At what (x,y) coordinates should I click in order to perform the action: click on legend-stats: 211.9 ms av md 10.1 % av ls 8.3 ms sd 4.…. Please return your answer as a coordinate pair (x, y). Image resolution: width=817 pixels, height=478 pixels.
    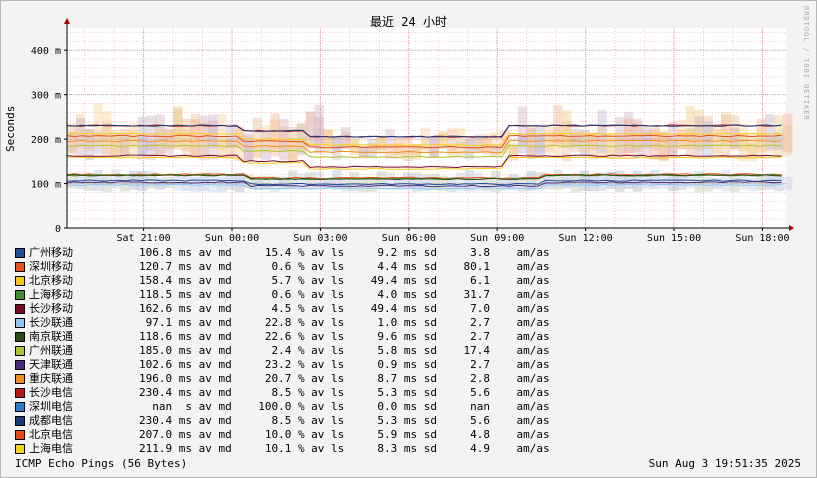
    Looking at the image, I should click on (344, 448).